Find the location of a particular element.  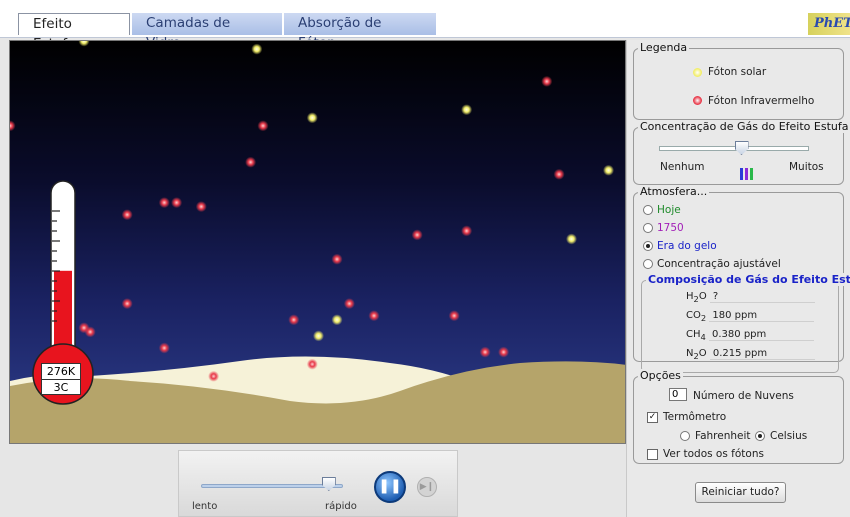

thermometer-checkbox: ✓ is located at coordinates (652, 417).